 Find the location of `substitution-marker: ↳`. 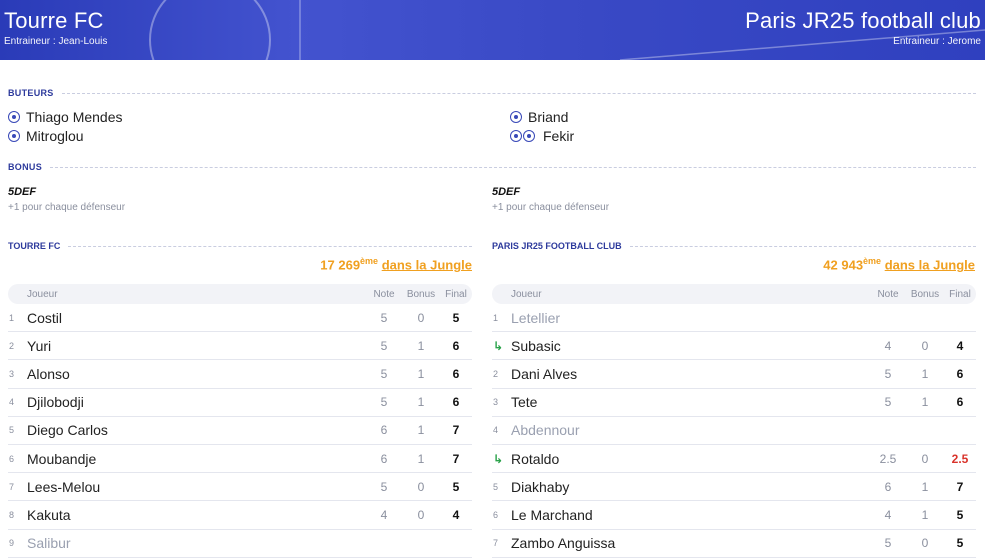

substitution-marker: ↳ is located at coordinates (501, 459).